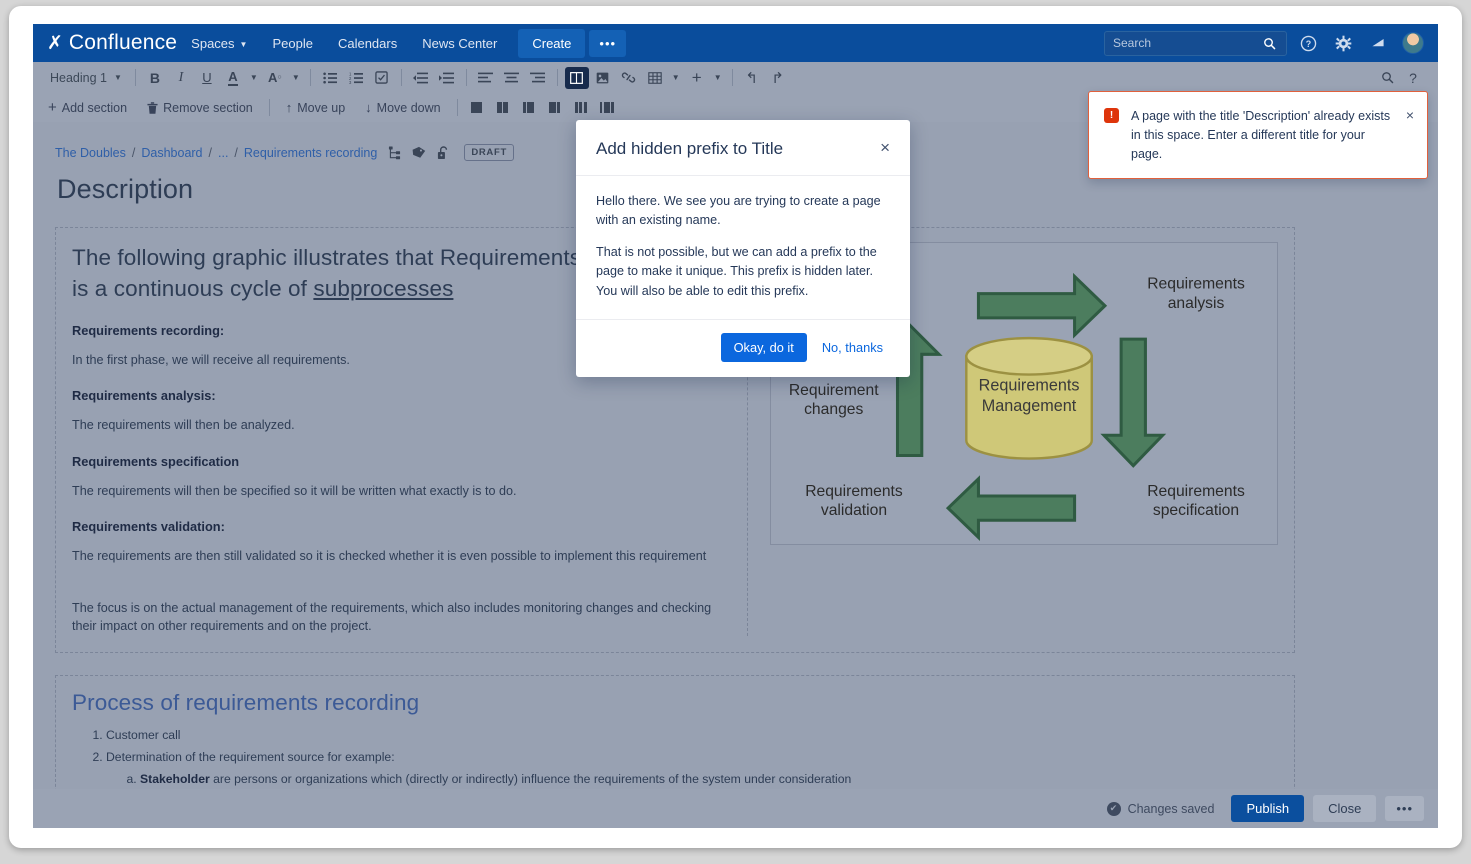 This screenshot has width=1471, height=864. What do you see at coordinates (94, 107) in the screenshot?
I see `add-section-label: Add section` at bounding box center [94, 107].